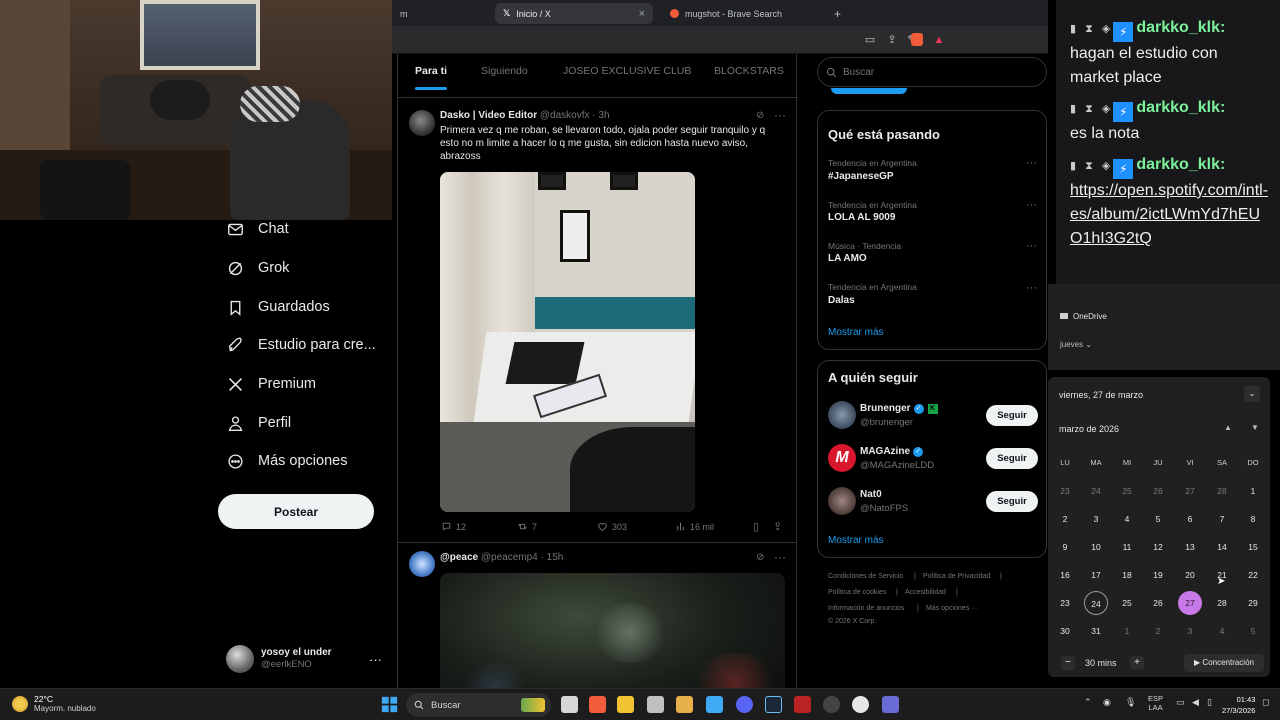 Image resolution: width=1280 pixels, height=720 pixels. Describe the element at coordinates (773, 704) in the screenshot. I see `steam-icon` at that location.